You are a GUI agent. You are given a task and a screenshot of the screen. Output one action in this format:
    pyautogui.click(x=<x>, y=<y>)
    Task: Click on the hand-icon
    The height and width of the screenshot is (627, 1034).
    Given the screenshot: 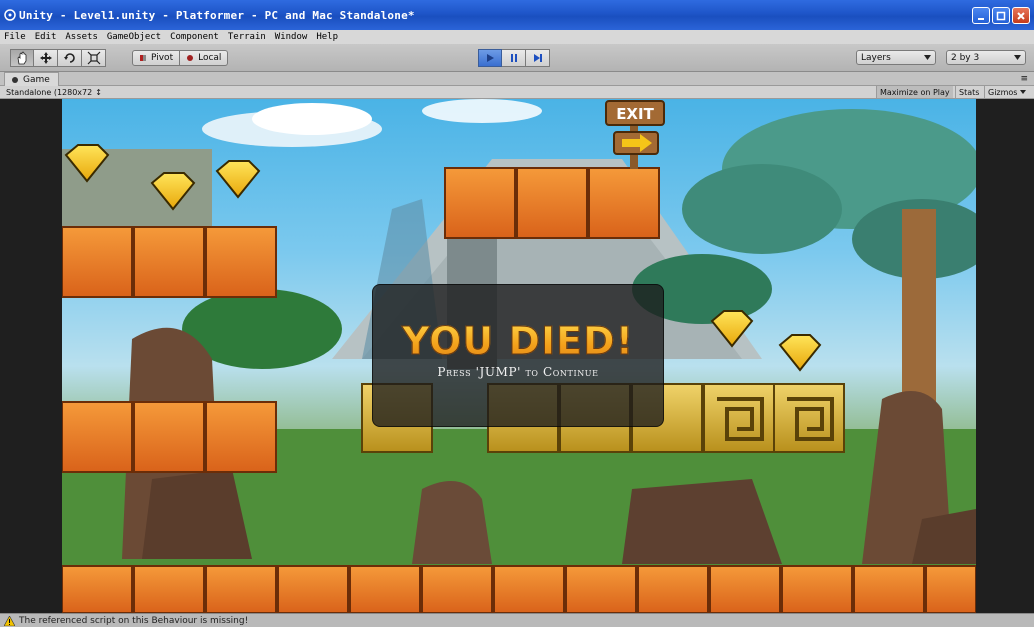 What is the action you would take?
    pyautogui.click(x=22, y=58)
    